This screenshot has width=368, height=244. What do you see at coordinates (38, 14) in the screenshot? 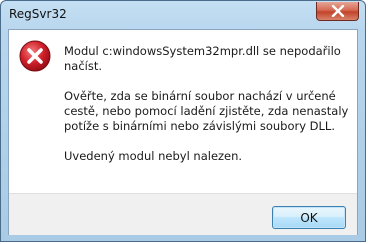
I see `window-title: RegSvr32` at bounding box center [38, 14].